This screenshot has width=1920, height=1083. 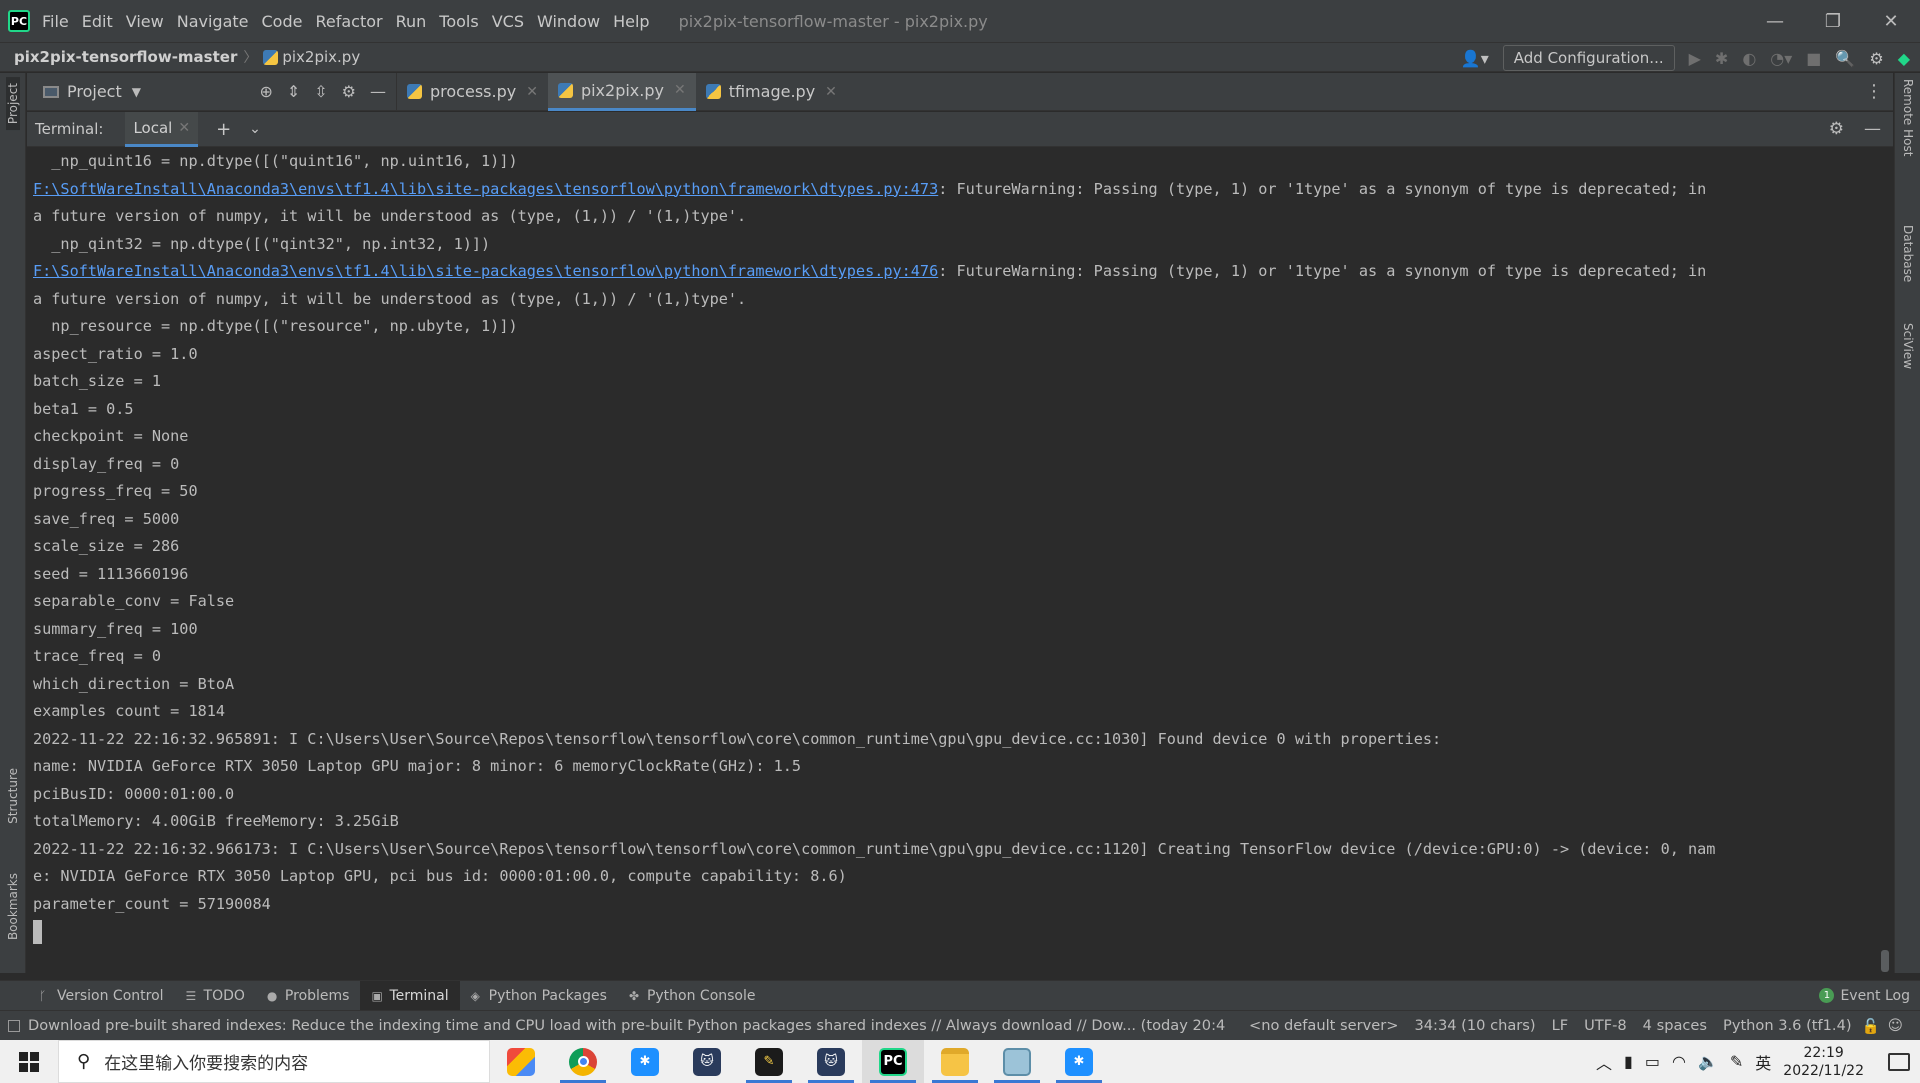 I want to click on menu-navigate: Navigate, so click(x=213, y=21).